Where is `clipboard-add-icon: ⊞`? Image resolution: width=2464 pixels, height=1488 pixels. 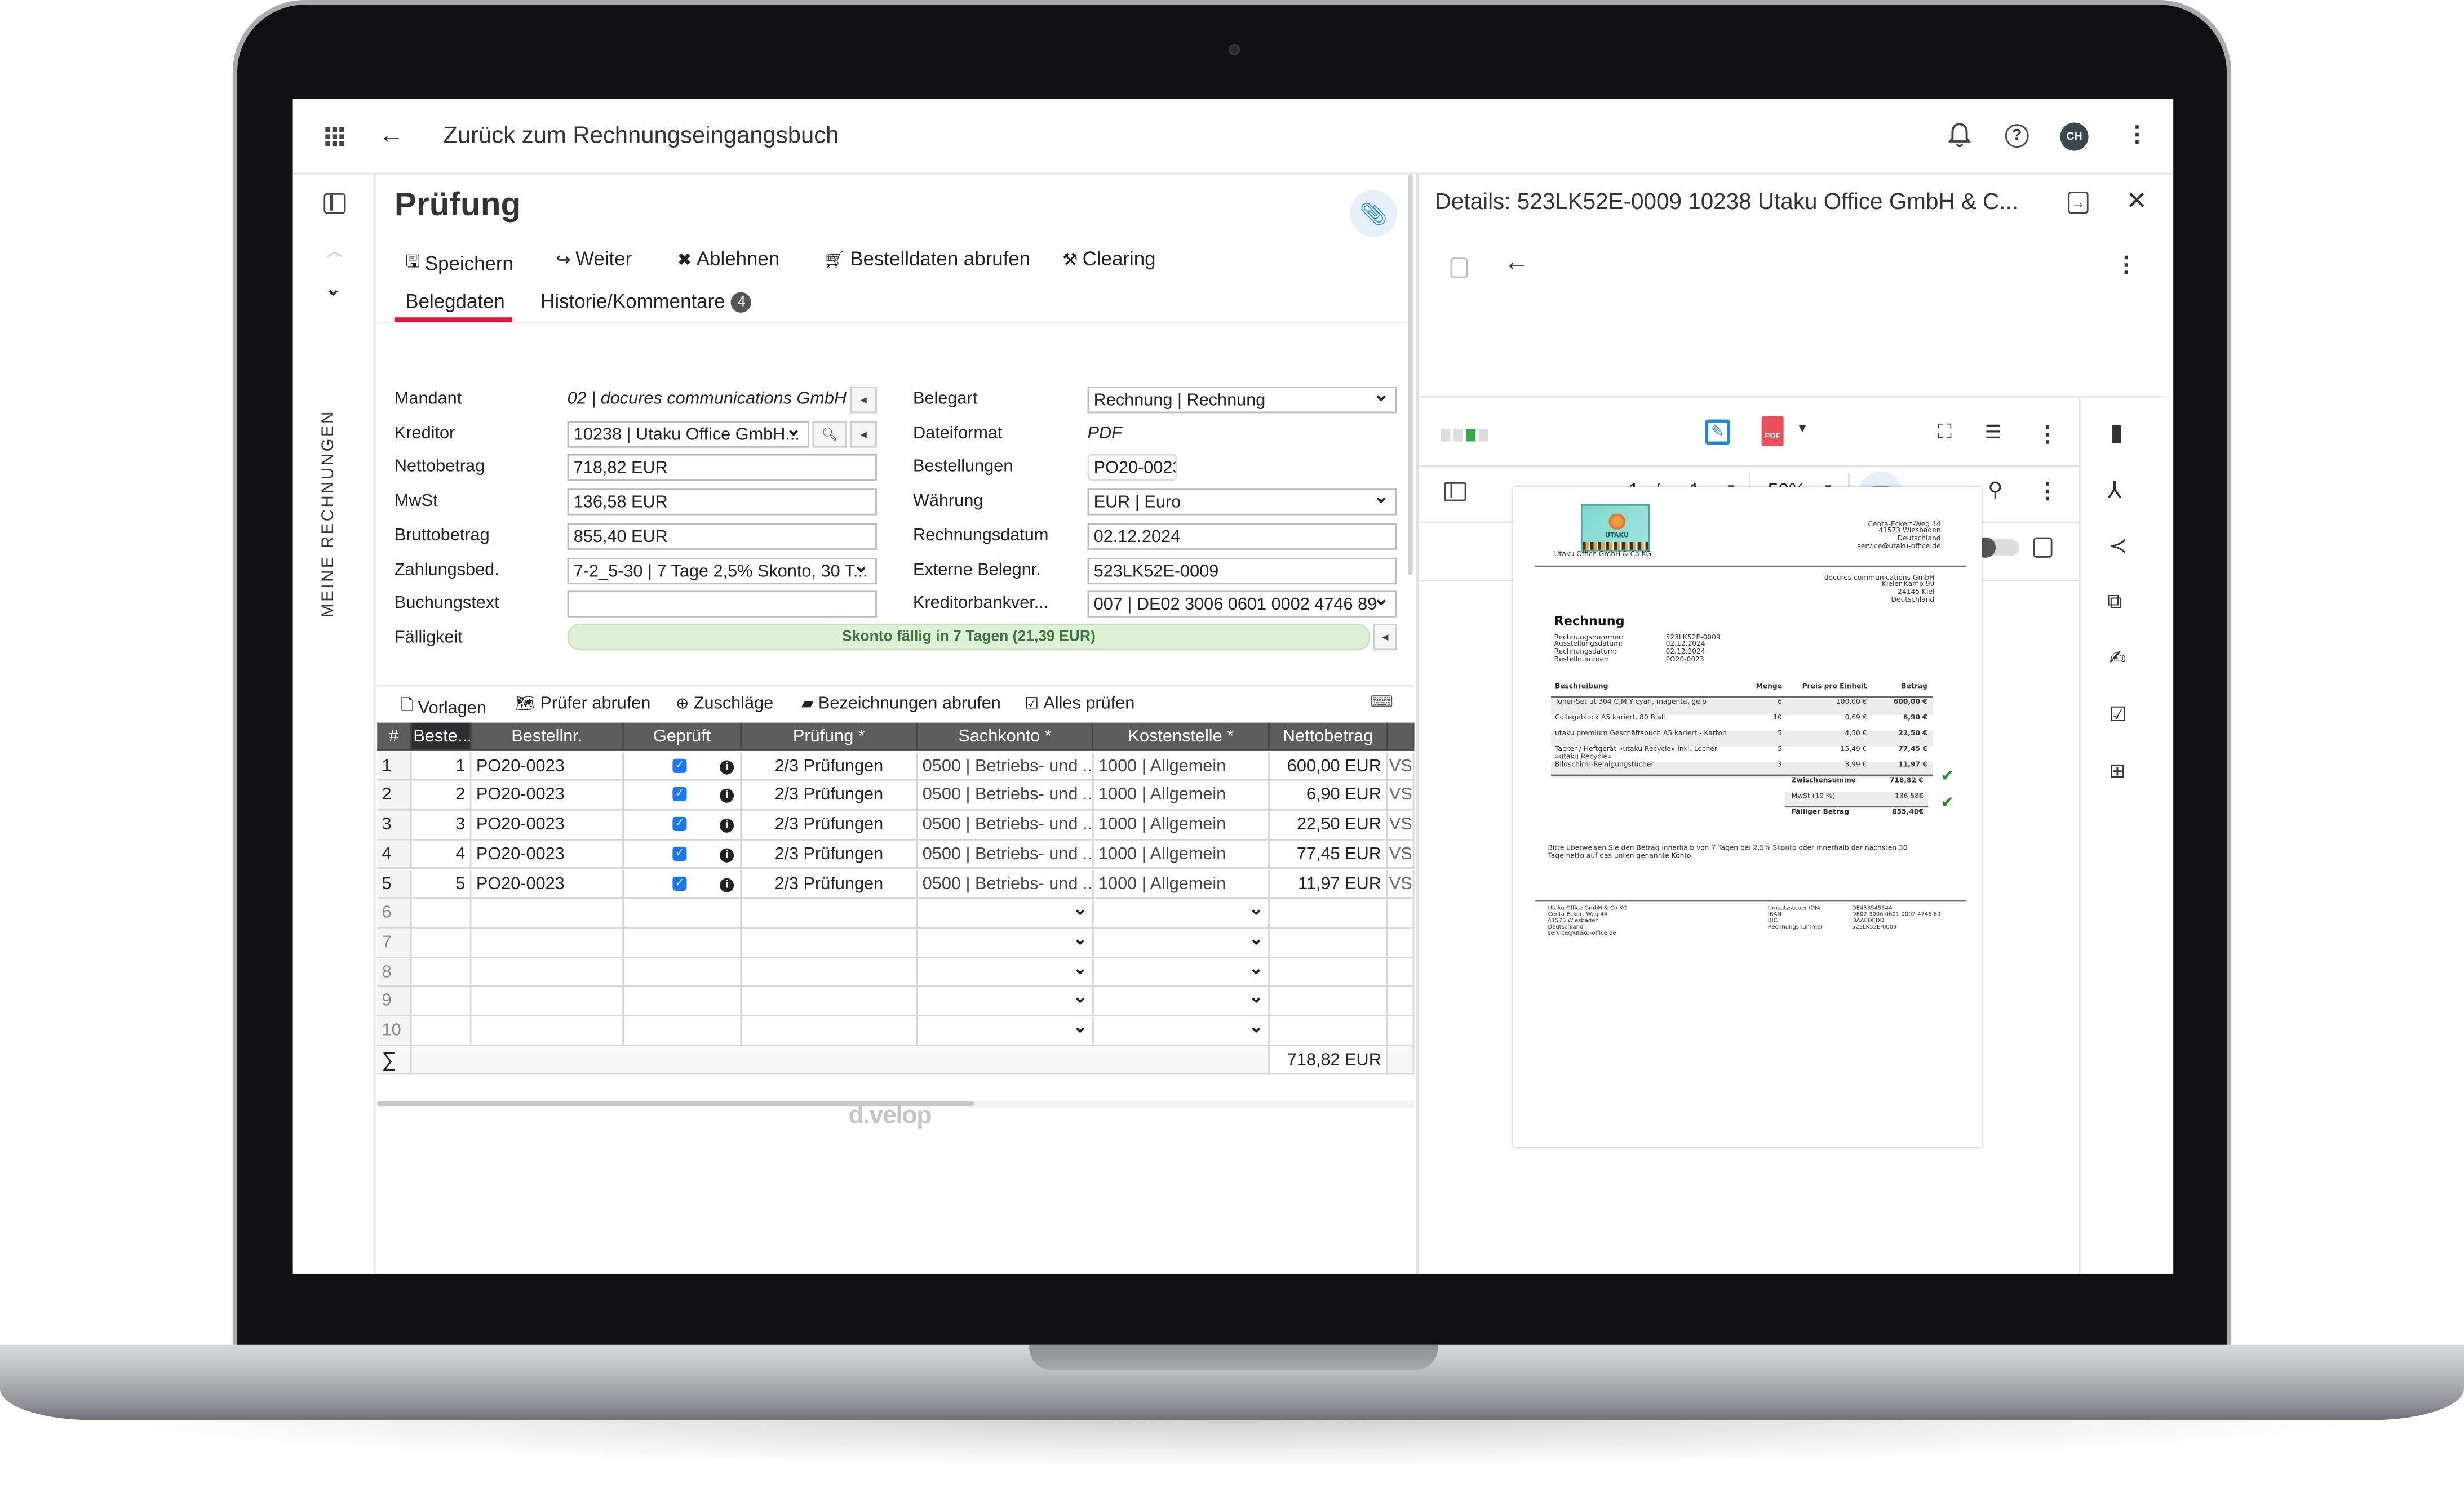
clipboard-add-icon: ⊞ is located at coordinates (2117, 771).